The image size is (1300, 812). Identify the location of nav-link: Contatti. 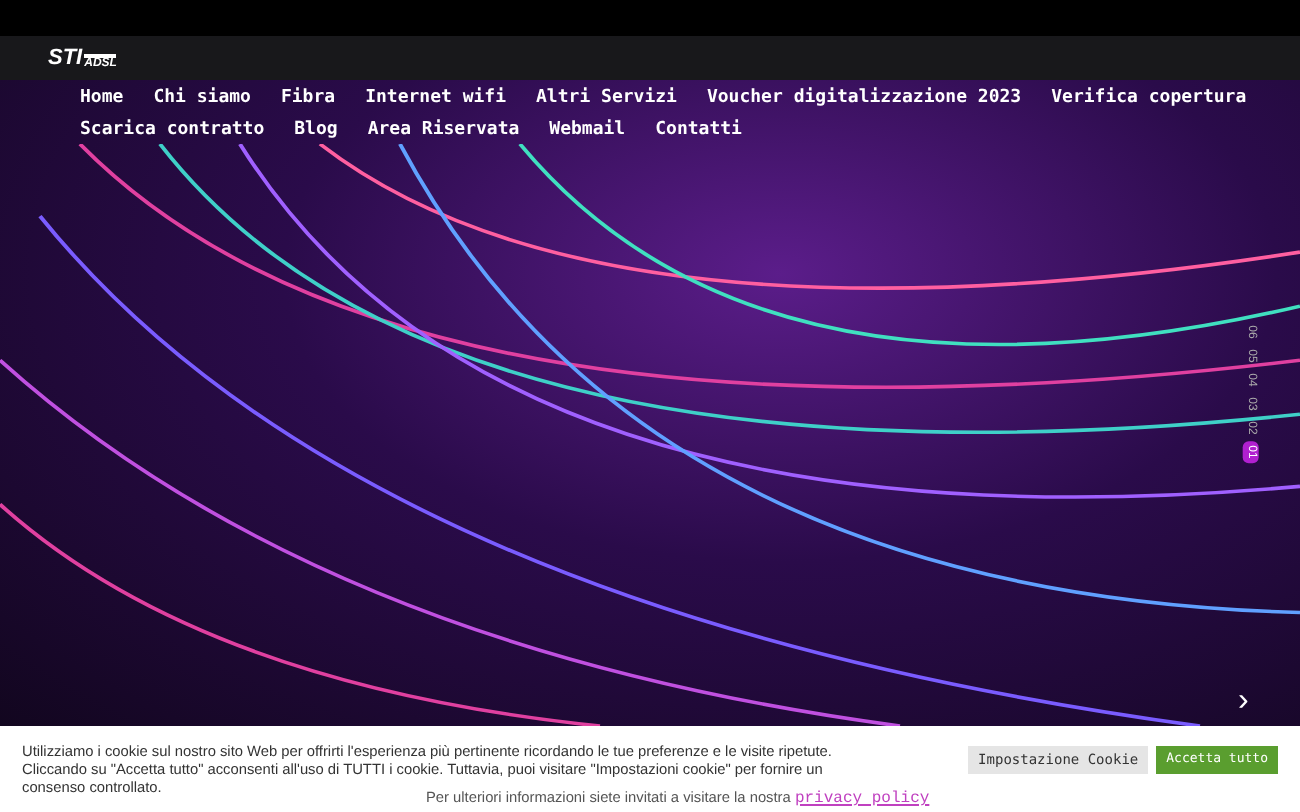
(698, 130).